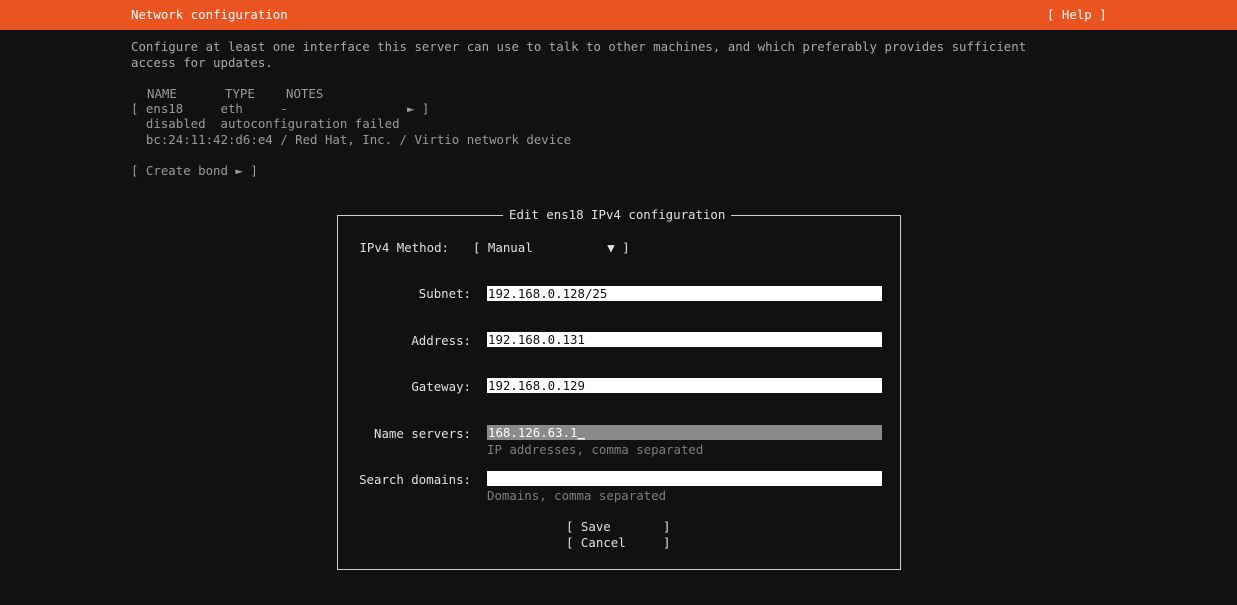 Image resolution: width=1237 pixels, height=605 pixels. I want to click on name-servers-hint: IP addresses, comma separated, so click(595, 449).